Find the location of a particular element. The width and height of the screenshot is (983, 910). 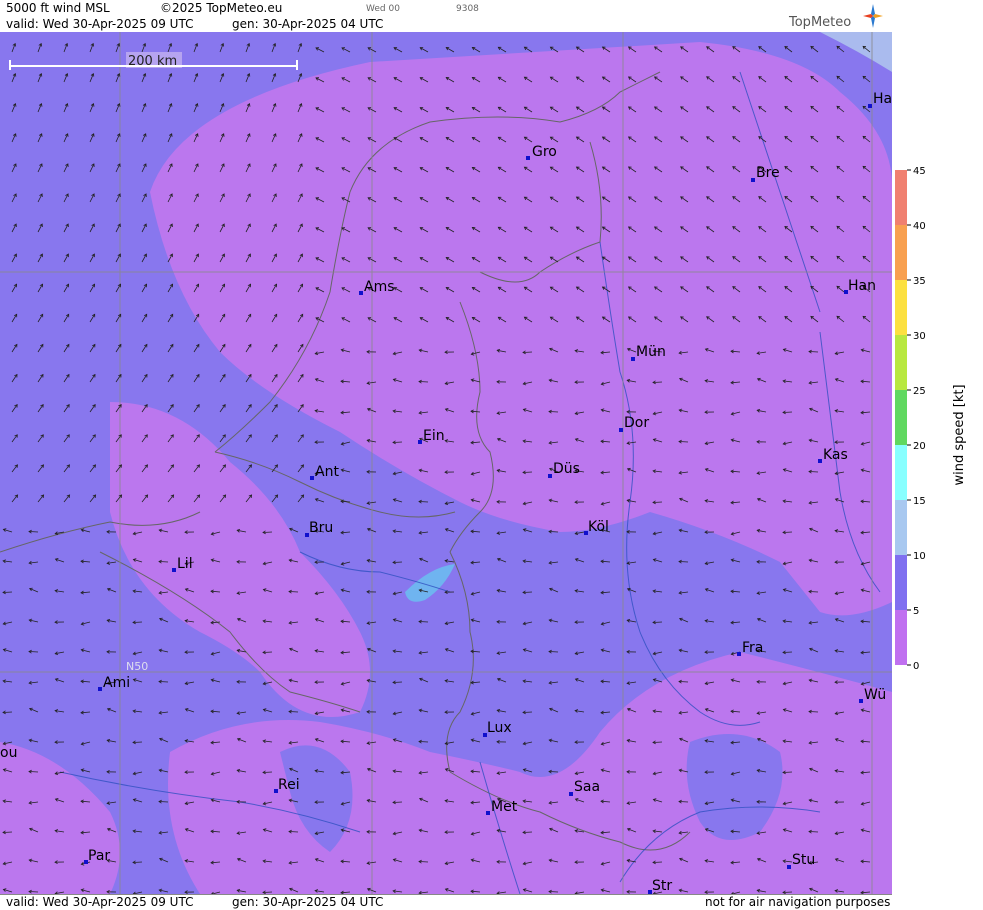

run-code: 9308 is located at coordinates (467, 9).